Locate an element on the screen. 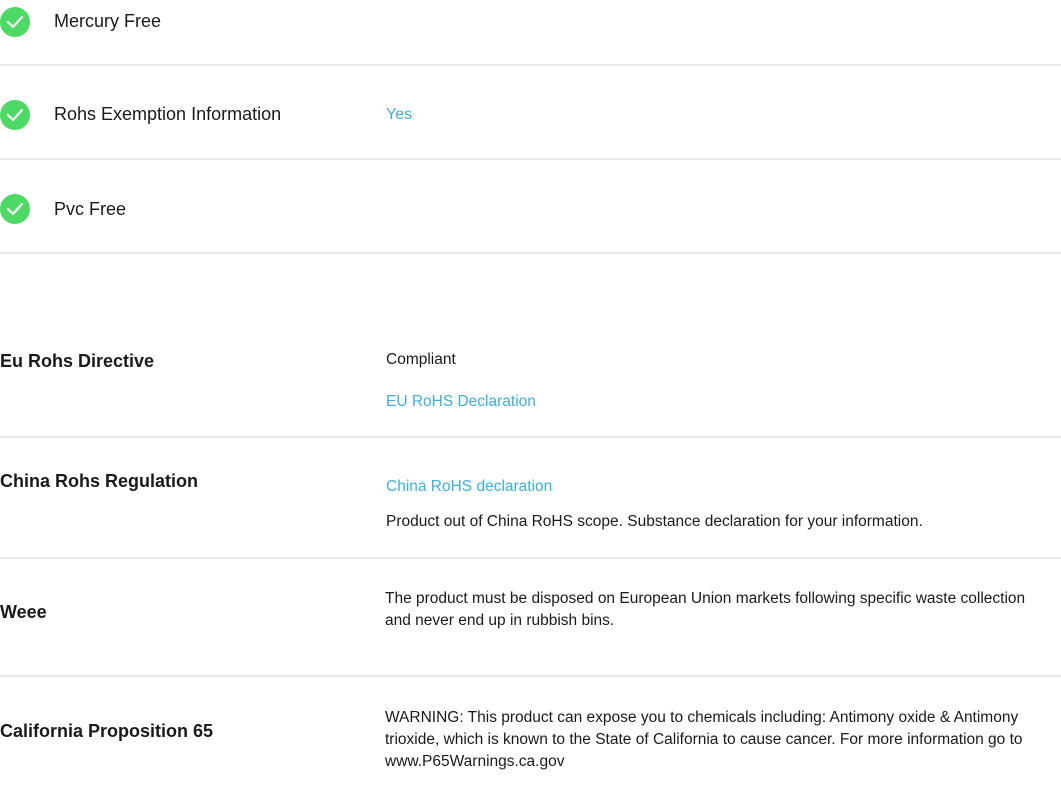 The height and width of the screenshot is (785, 1061). check-value: Yes is located at coordinates (399, 114).